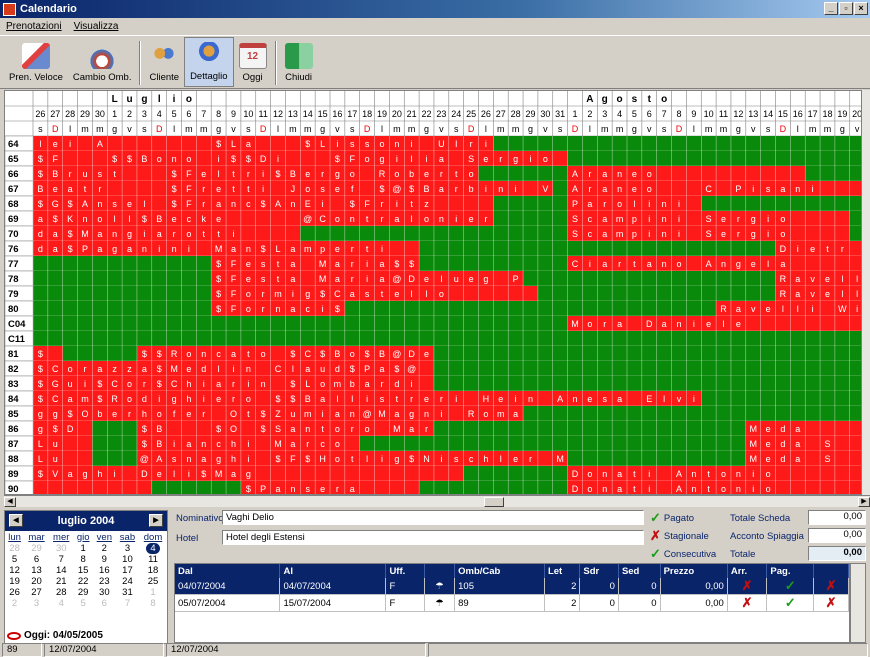 Image resolution: width=870 pixels, height=657 pixels. I want to click on hotel-field: Hotel degli Estensi, so click(433, 537).